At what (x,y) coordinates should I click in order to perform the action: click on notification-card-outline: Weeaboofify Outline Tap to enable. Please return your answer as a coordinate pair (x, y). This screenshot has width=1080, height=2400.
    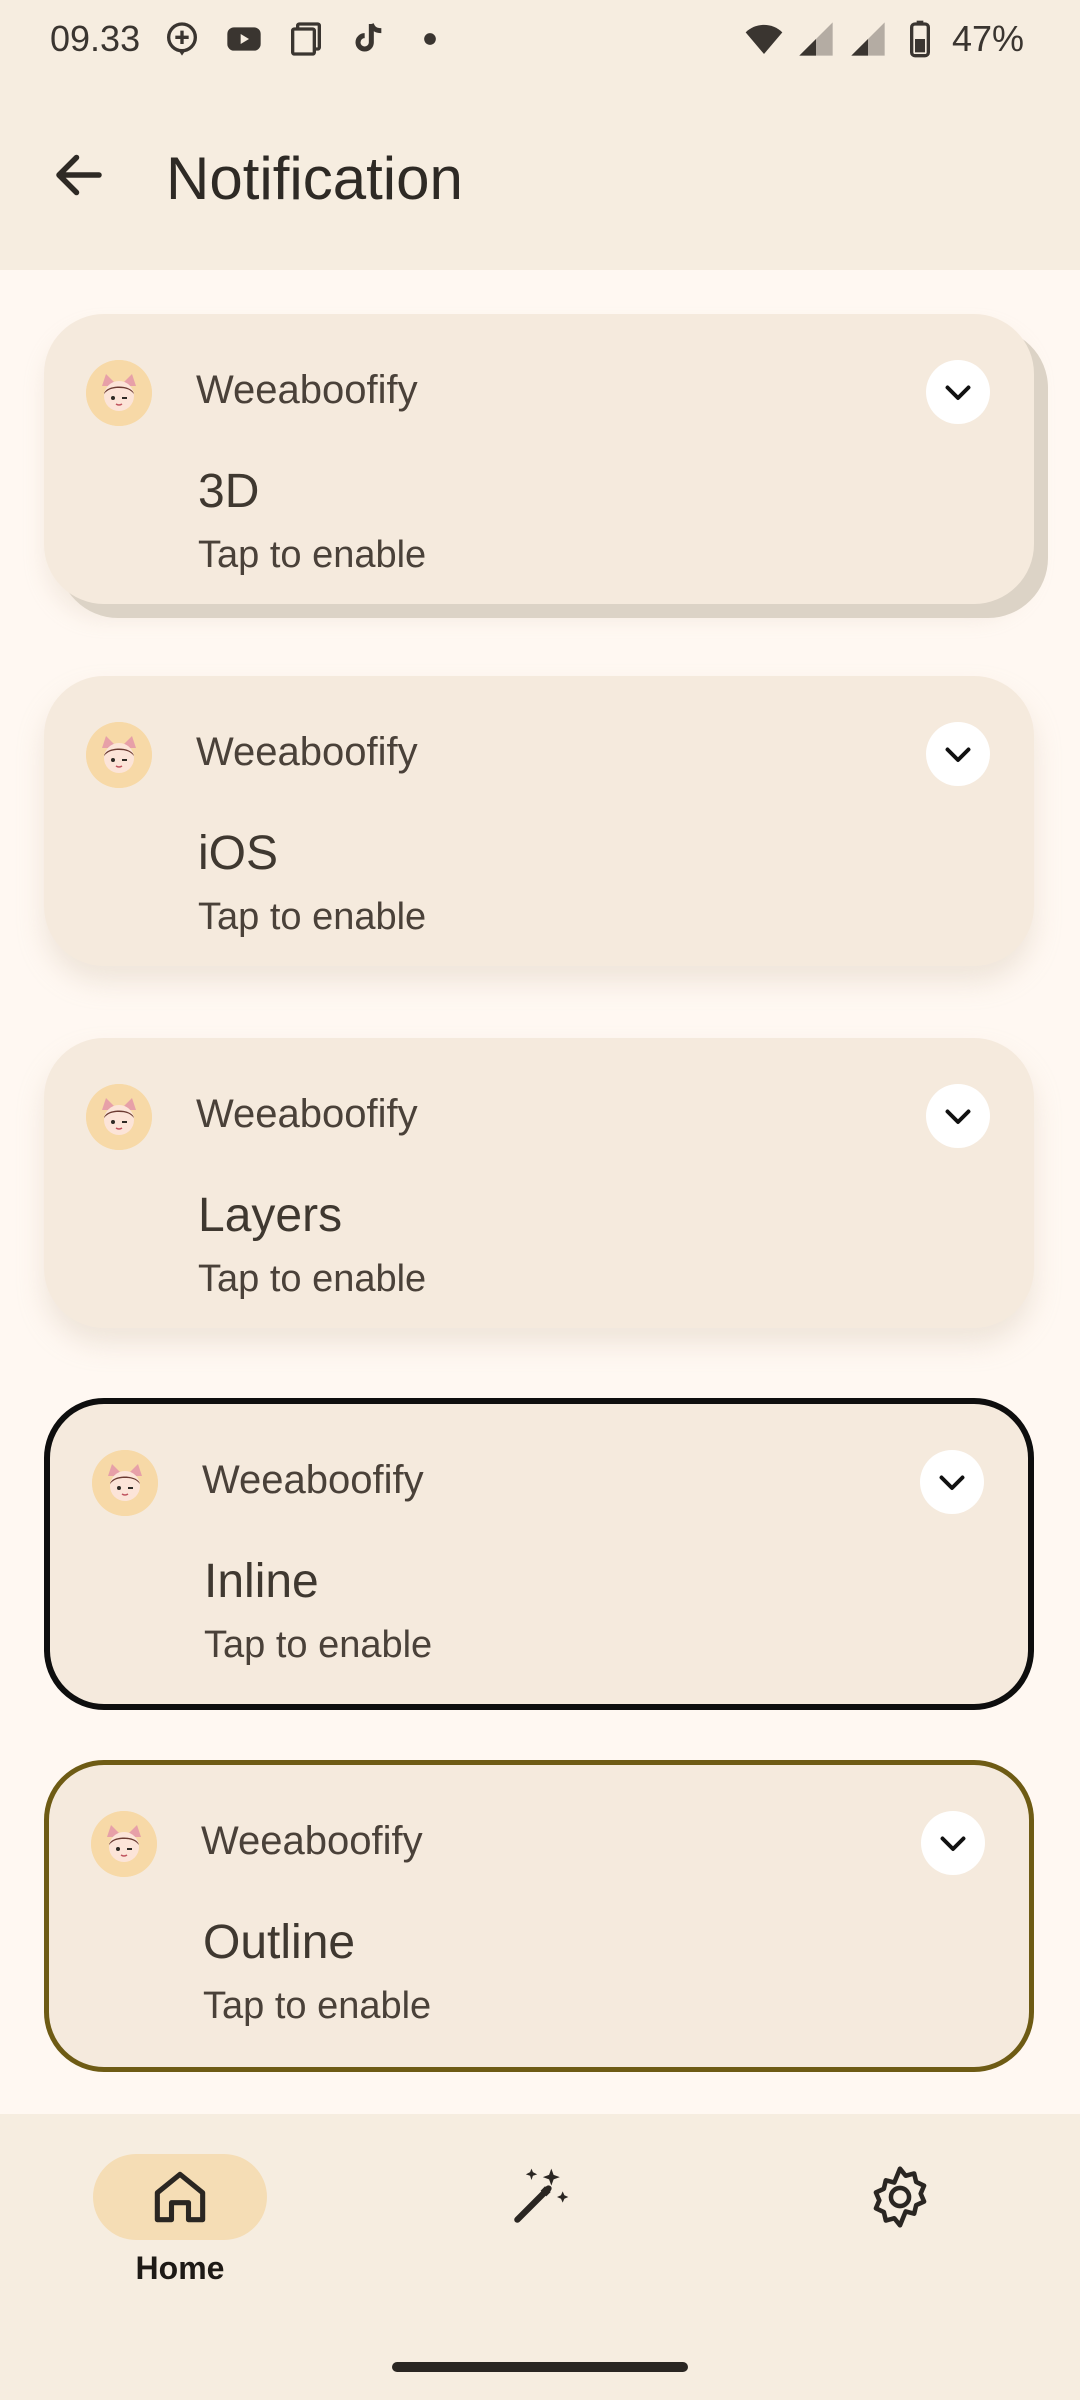
    Looking at the image, I should click on (539, 1916).